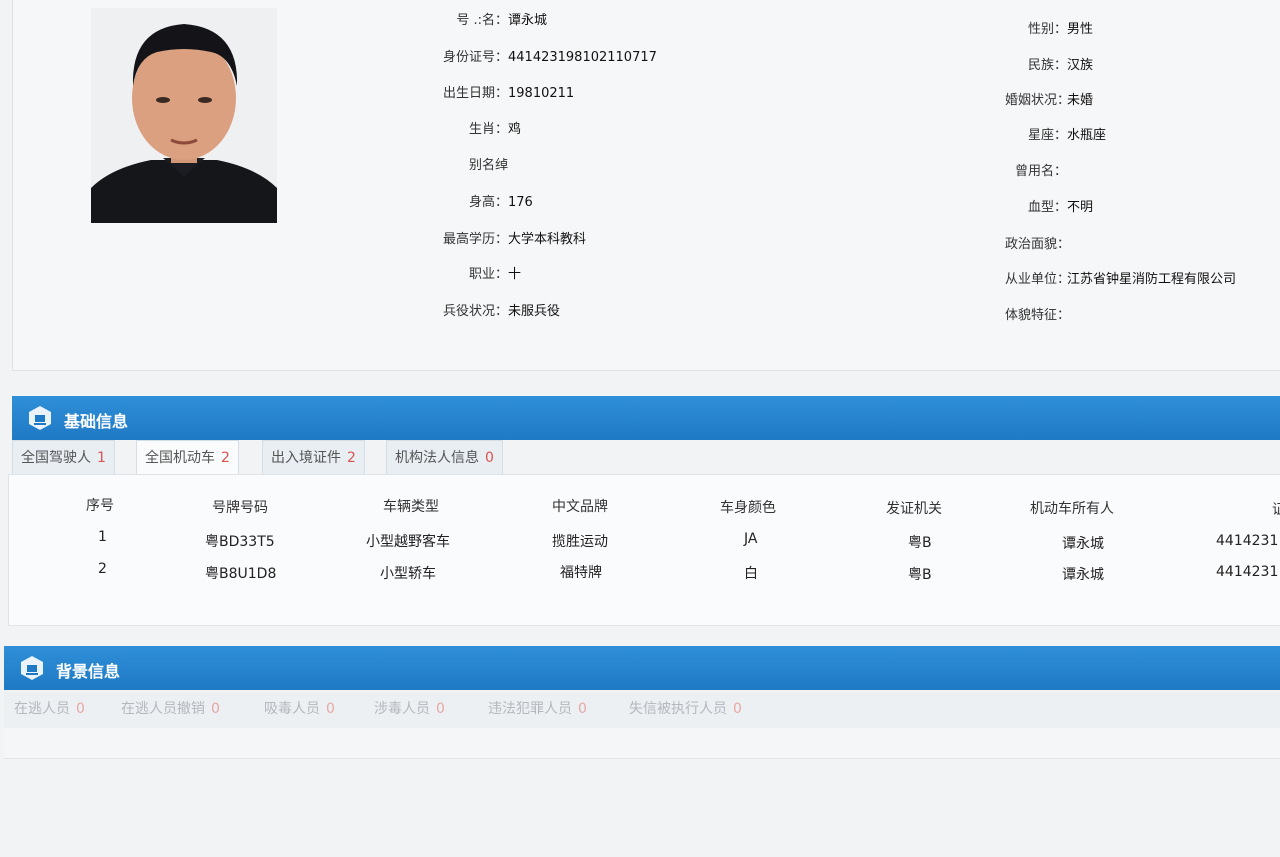 Image resolution: width=1280 pixels, height=857 pixels. I want to click on column-header-plate: 号牌号码, so click(240, 508).